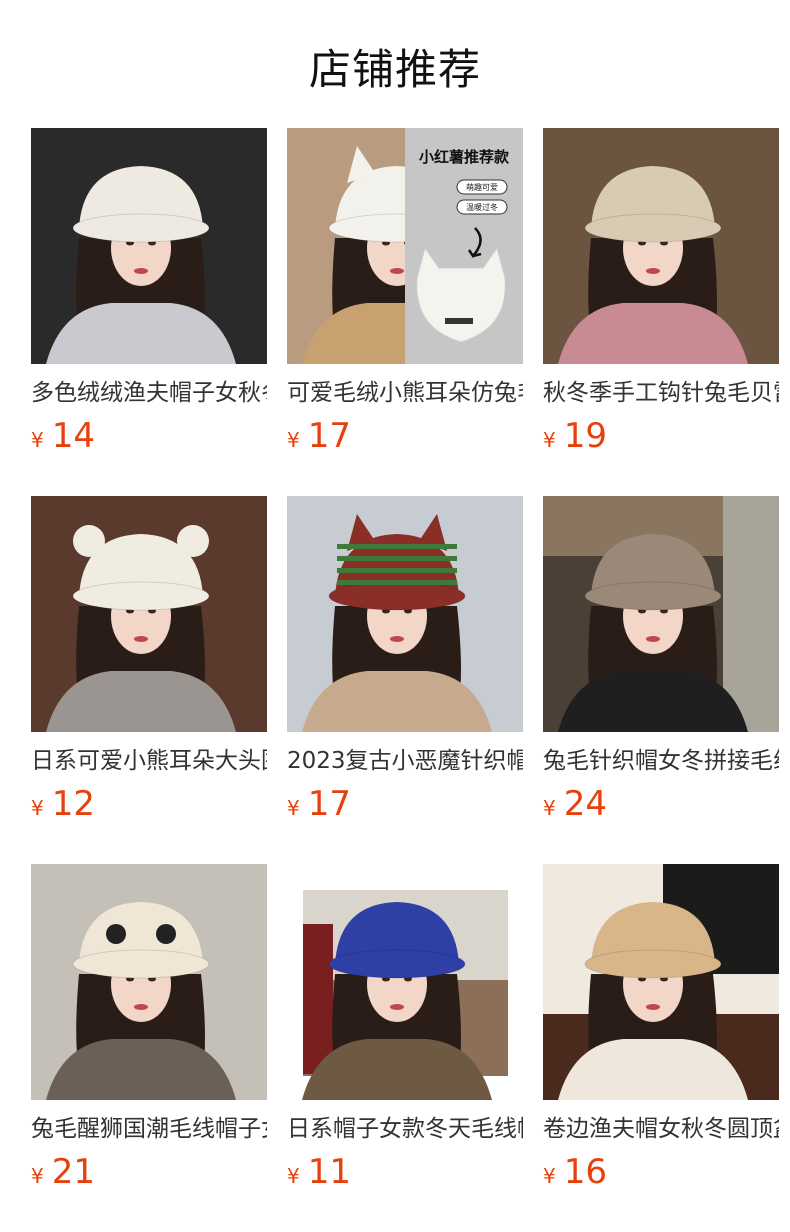 The image size is (790, 1232). I want to click on product-name: 兔毛针织帽女冬拼接毛线, so click(661, 761).